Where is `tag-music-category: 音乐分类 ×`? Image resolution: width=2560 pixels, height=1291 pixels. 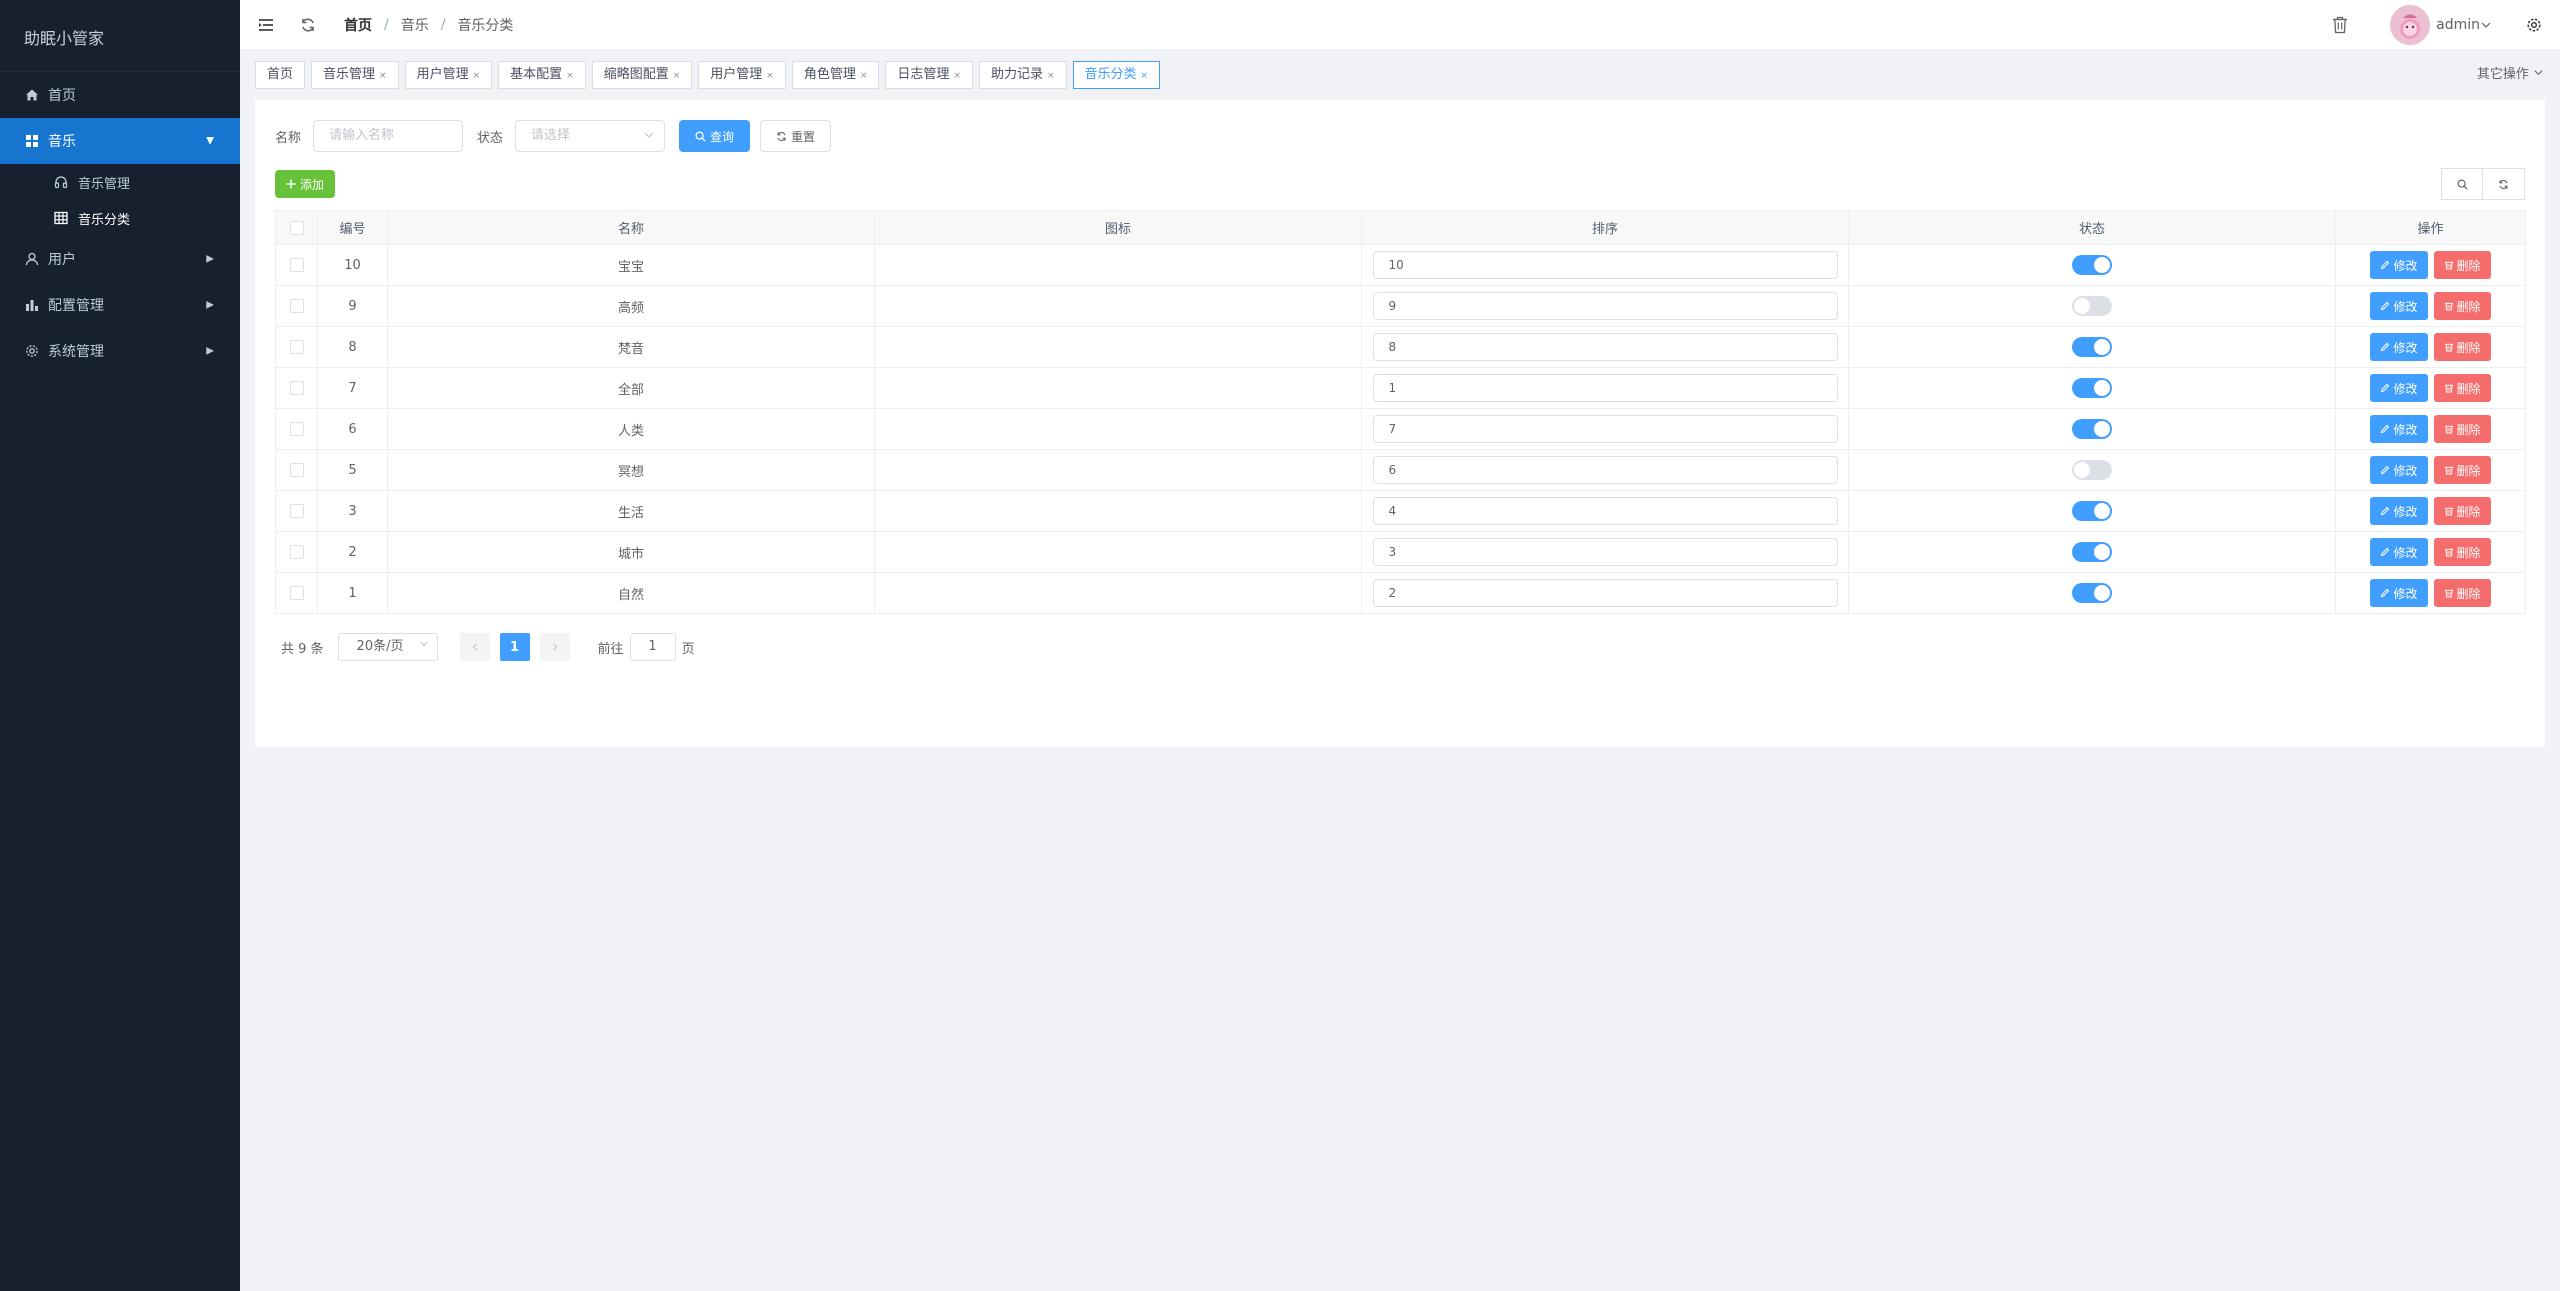 tag-music-category: 音乐分类 × is located at coordinates (1116, 74).